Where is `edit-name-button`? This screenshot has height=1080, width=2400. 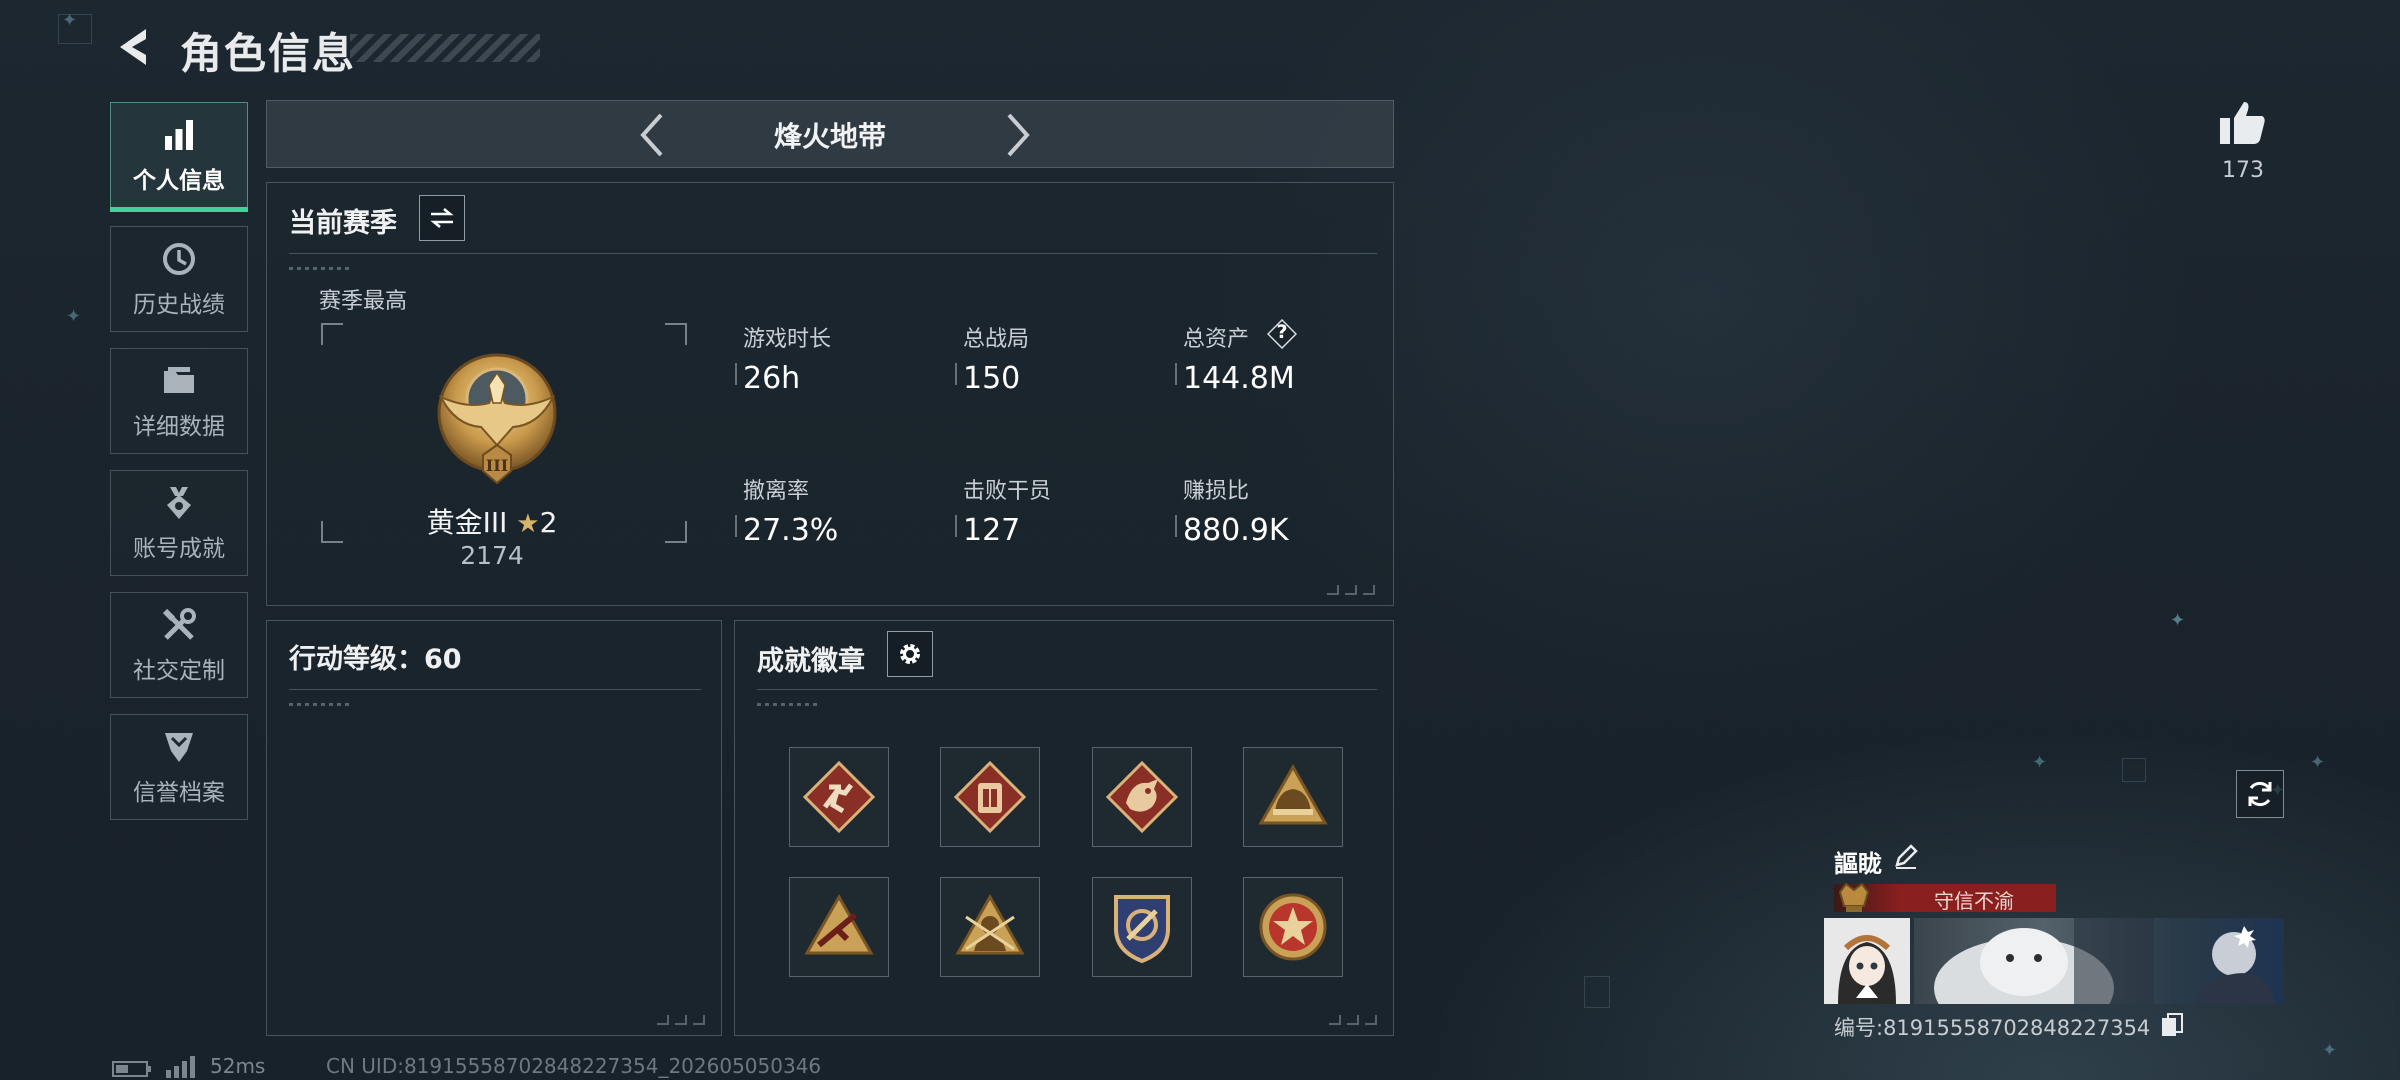
edit-name-button is located at coordinates (1907, 857).